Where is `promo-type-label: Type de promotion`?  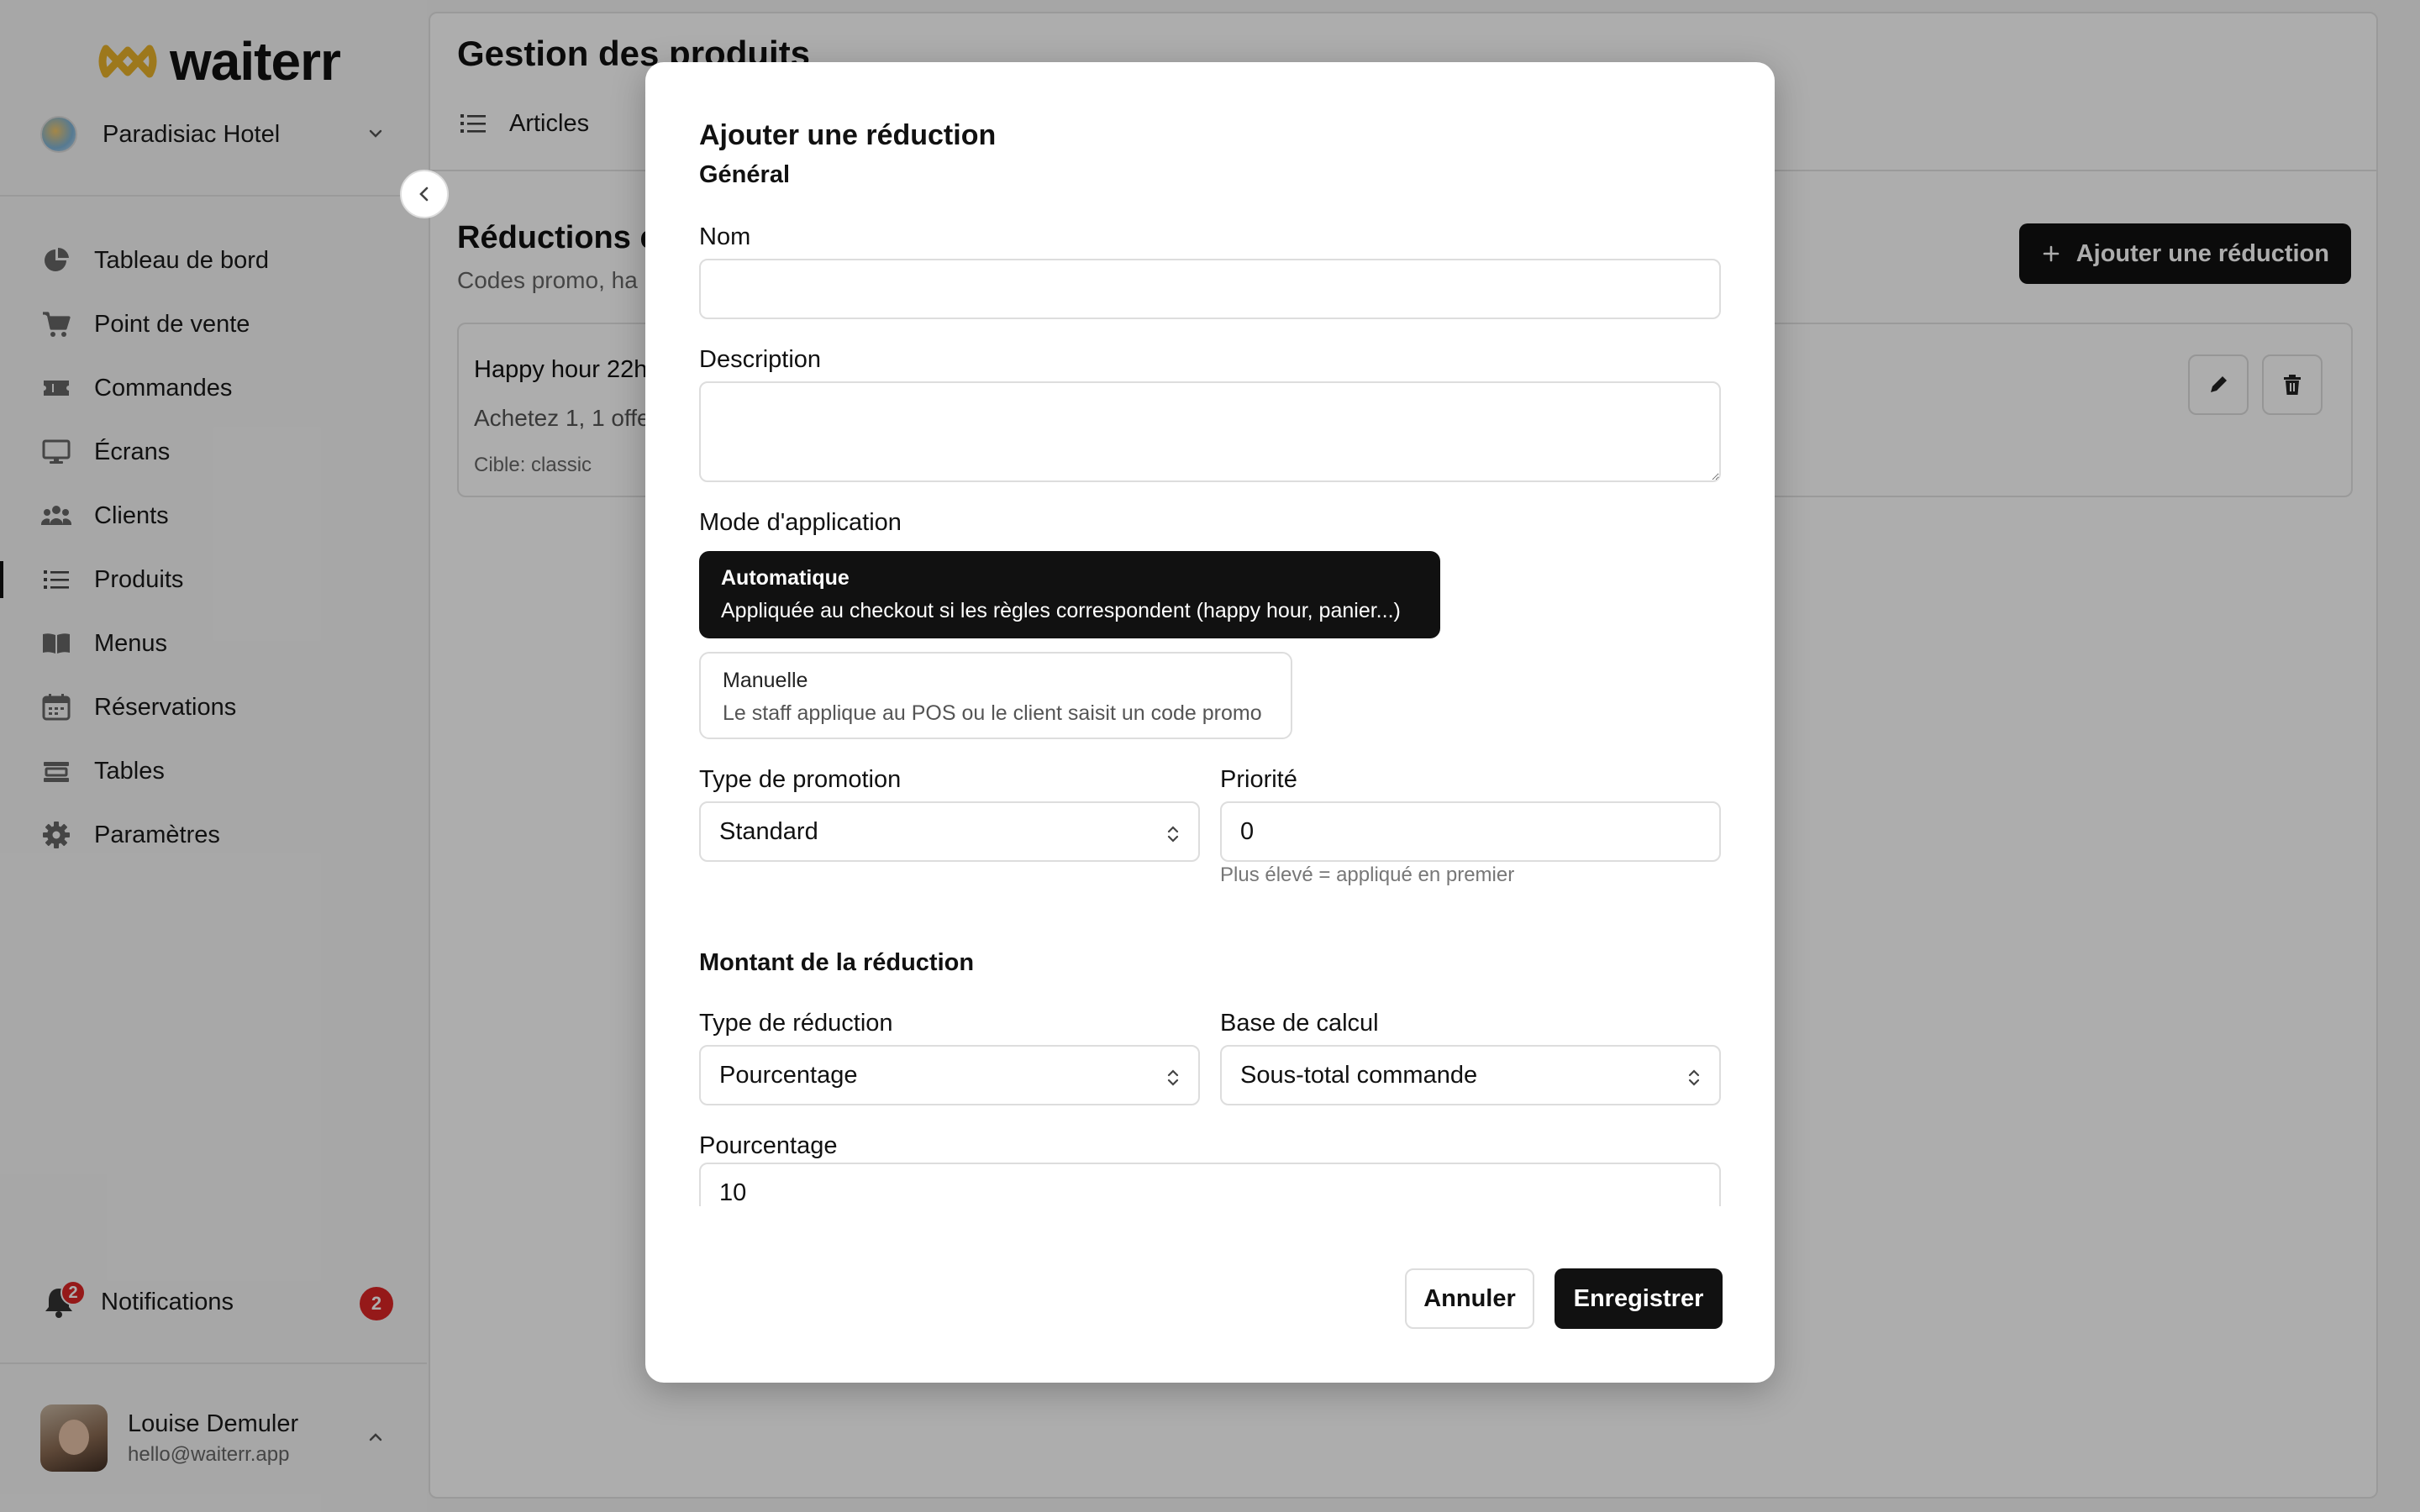
promo-type-label: Type de promotion is located at coordinates (800, 779).